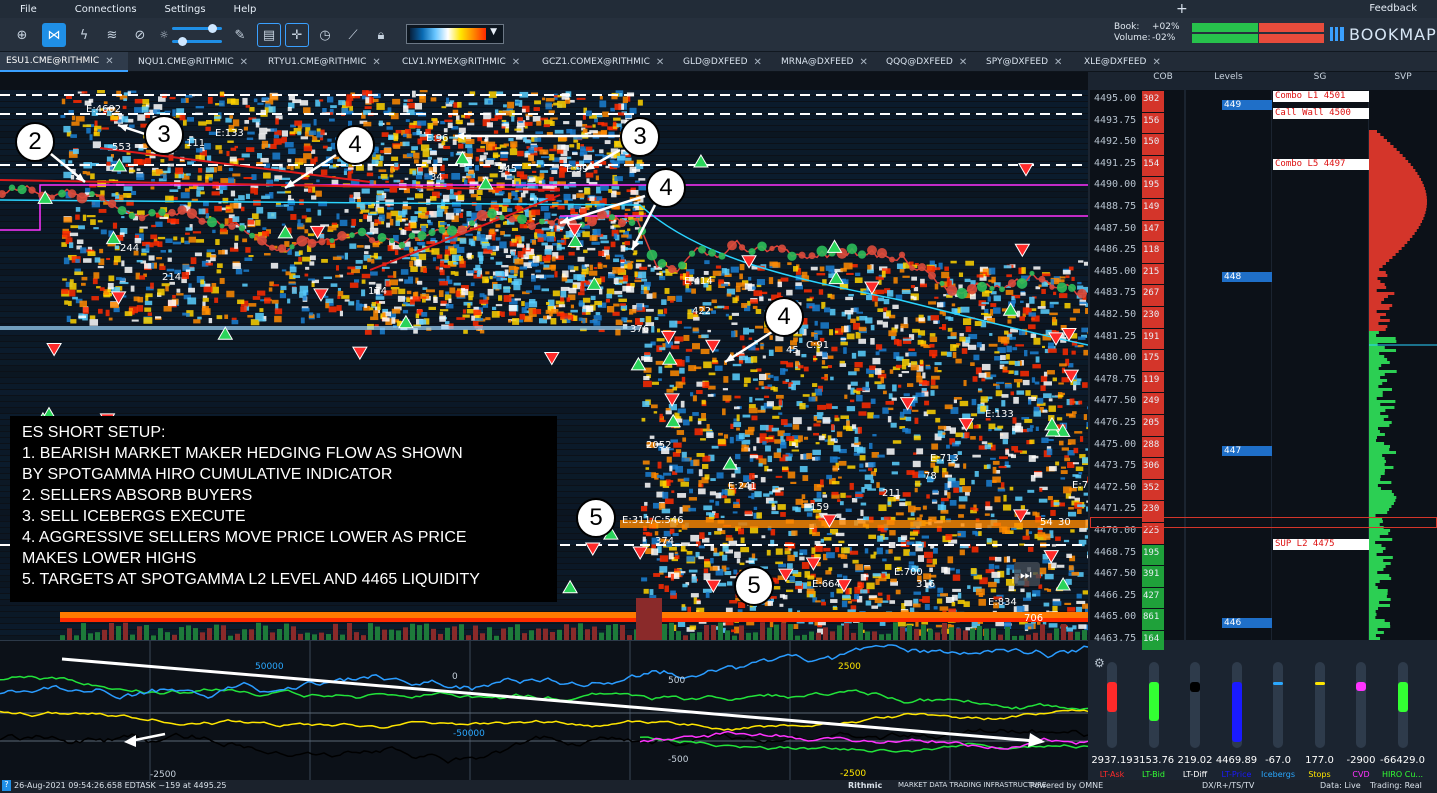 The image size is (1437, 793). What do you see at coordinates (604, 62) in the screenshot?
I see `tab-gcz1-comex-rithmic: GCZ1.COMEX@RITHMIC ✕` at bounding box center [604, 62].